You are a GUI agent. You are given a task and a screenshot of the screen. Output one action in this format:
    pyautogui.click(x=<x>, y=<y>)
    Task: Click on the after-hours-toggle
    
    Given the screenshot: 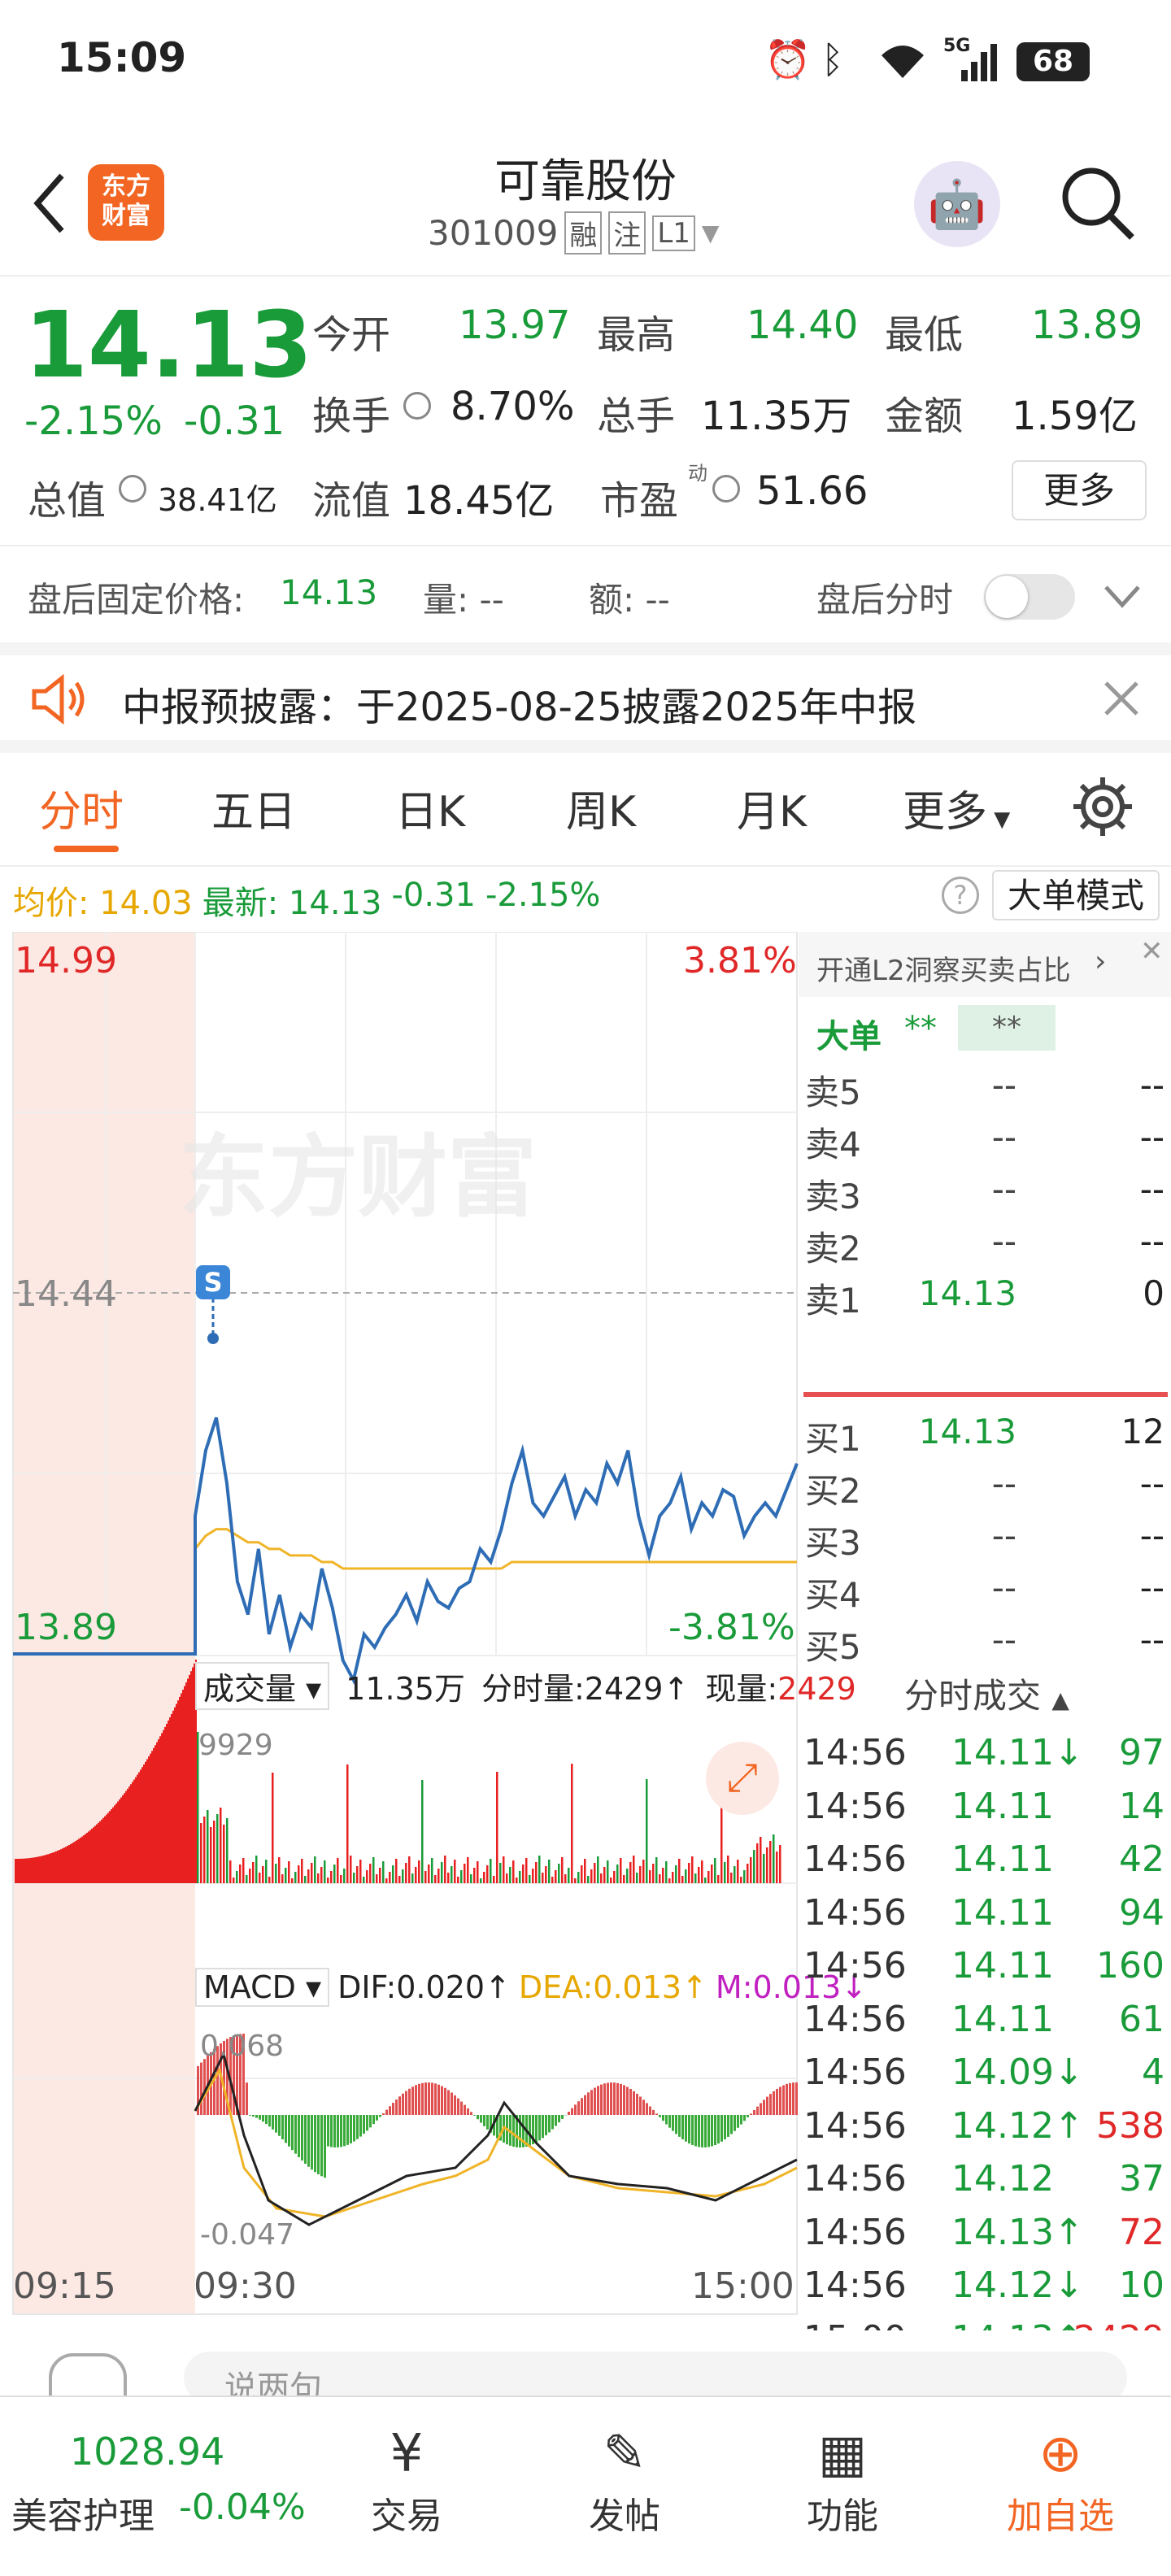 What is the action you would take?
    pyautogui.click(x=1030, y=597)
    